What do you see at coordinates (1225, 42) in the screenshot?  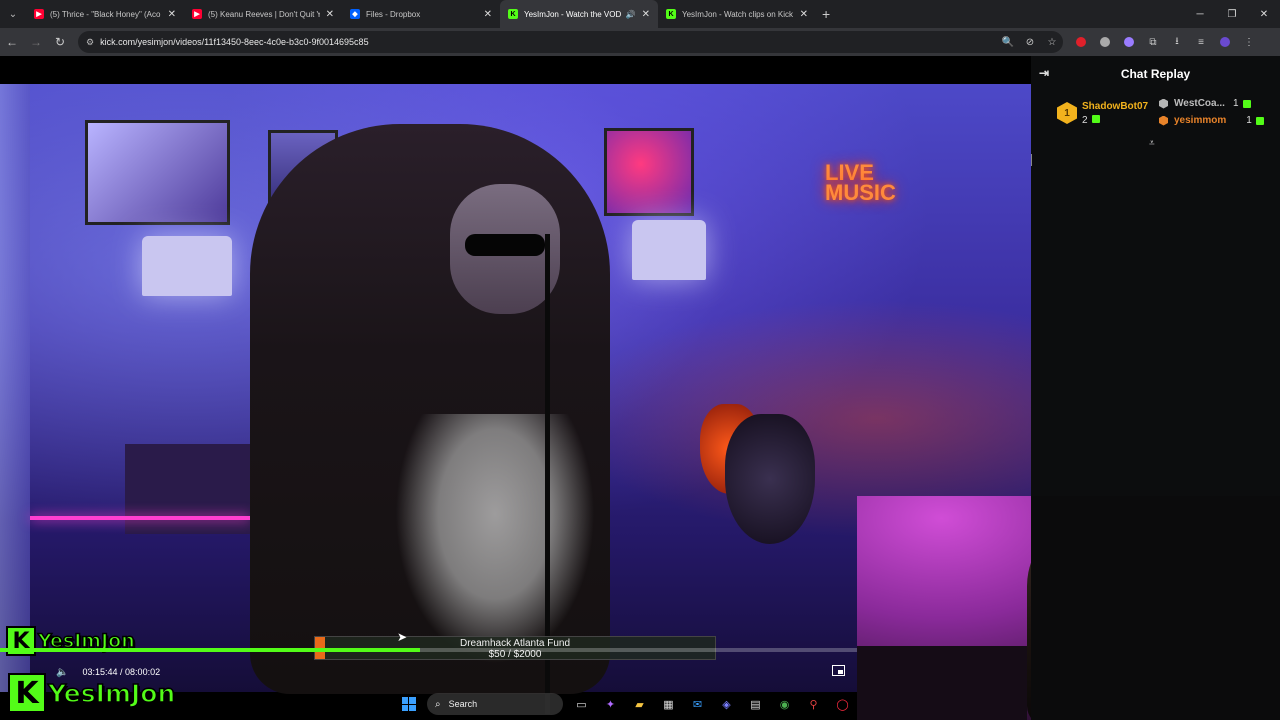 I see `profile-avatar-icon` at bounding box center [1225, 42].